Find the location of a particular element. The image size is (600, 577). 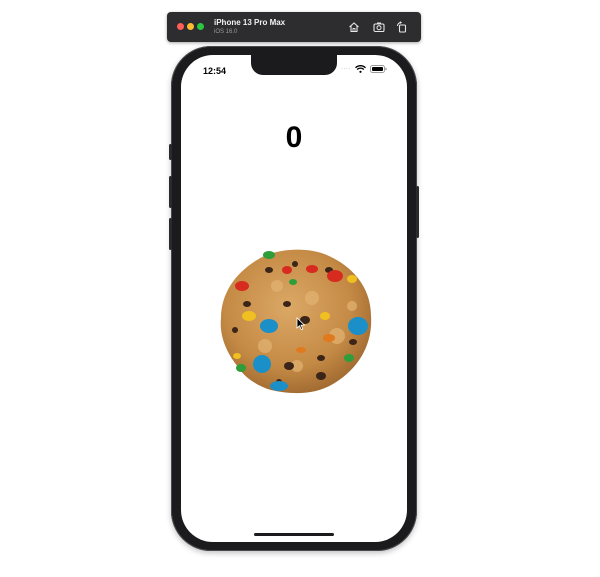

screenshot-icon is located at coordinates (379, 27).